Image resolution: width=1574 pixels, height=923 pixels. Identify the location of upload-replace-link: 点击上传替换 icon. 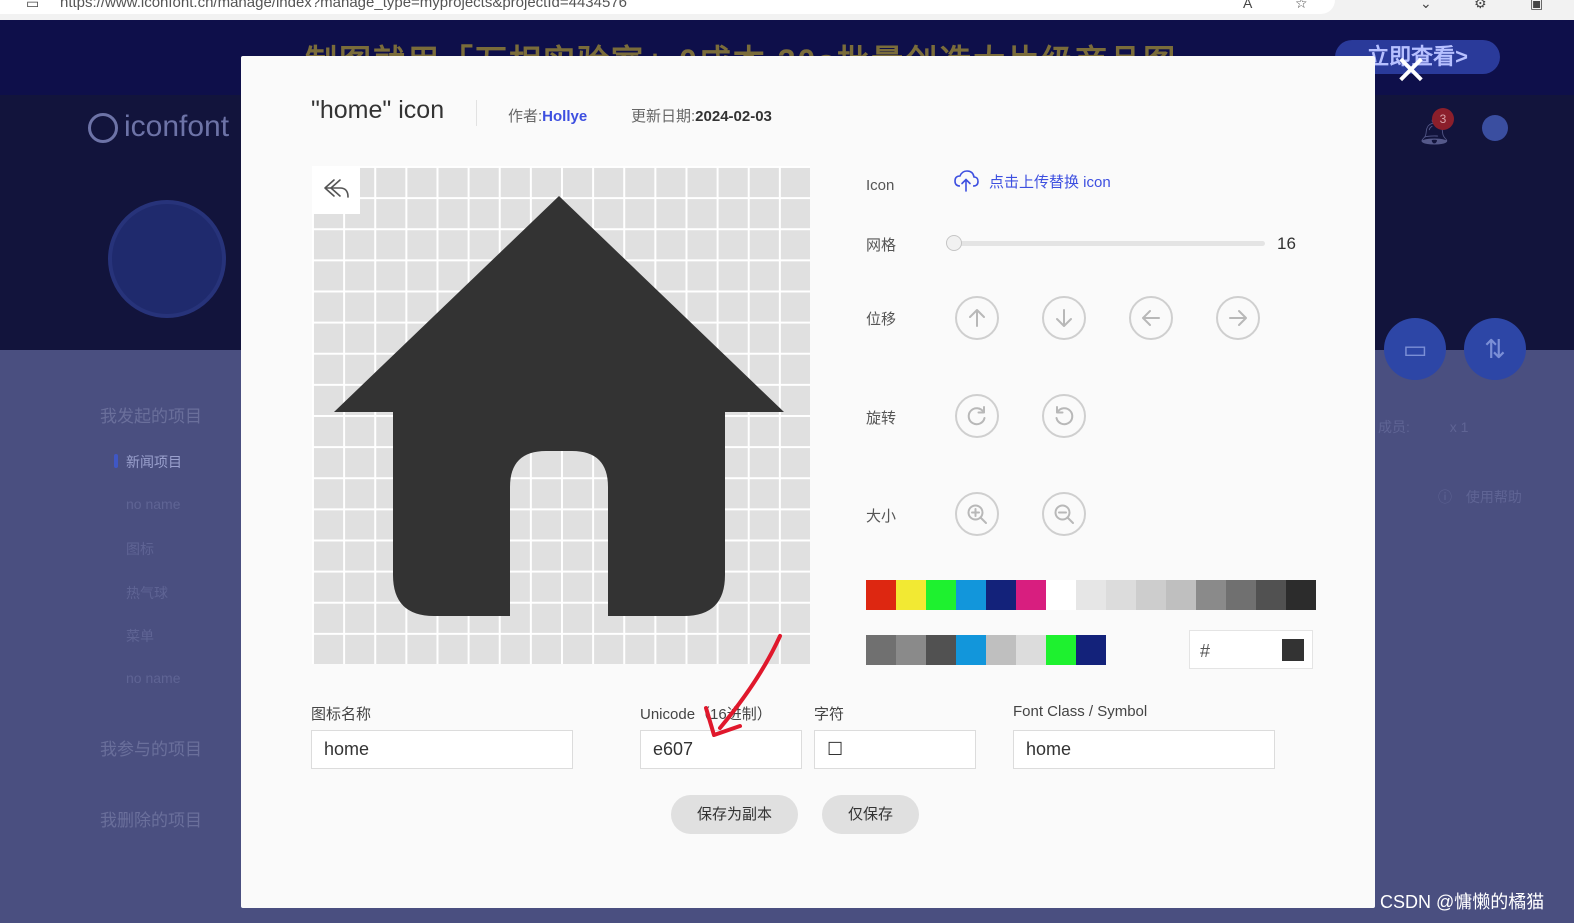
(1032, 181).